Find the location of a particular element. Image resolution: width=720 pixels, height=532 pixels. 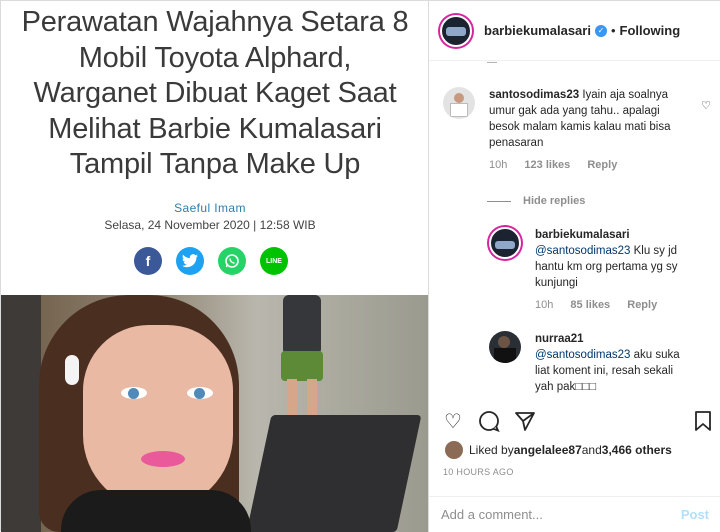

headline-line: Warganet Dibuat Kaget Saat is located at coordinates (215, 93).